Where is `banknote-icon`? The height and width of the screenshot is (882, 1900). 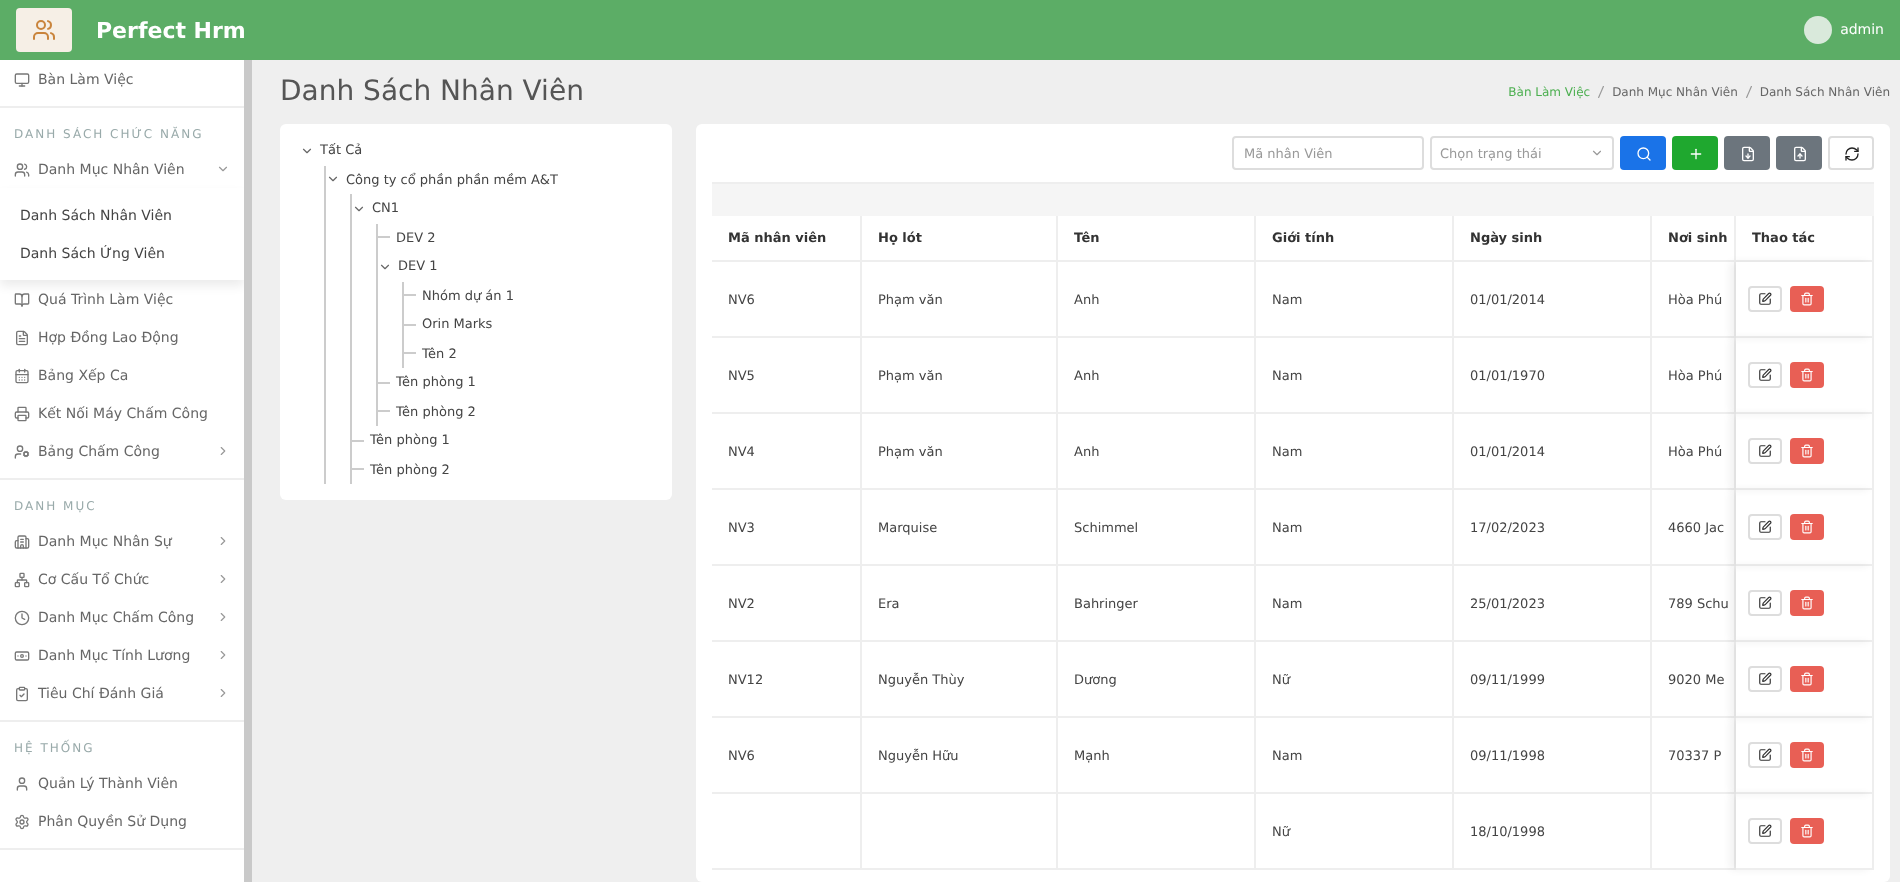 banknote-icon is located at coordinates (22, 655).